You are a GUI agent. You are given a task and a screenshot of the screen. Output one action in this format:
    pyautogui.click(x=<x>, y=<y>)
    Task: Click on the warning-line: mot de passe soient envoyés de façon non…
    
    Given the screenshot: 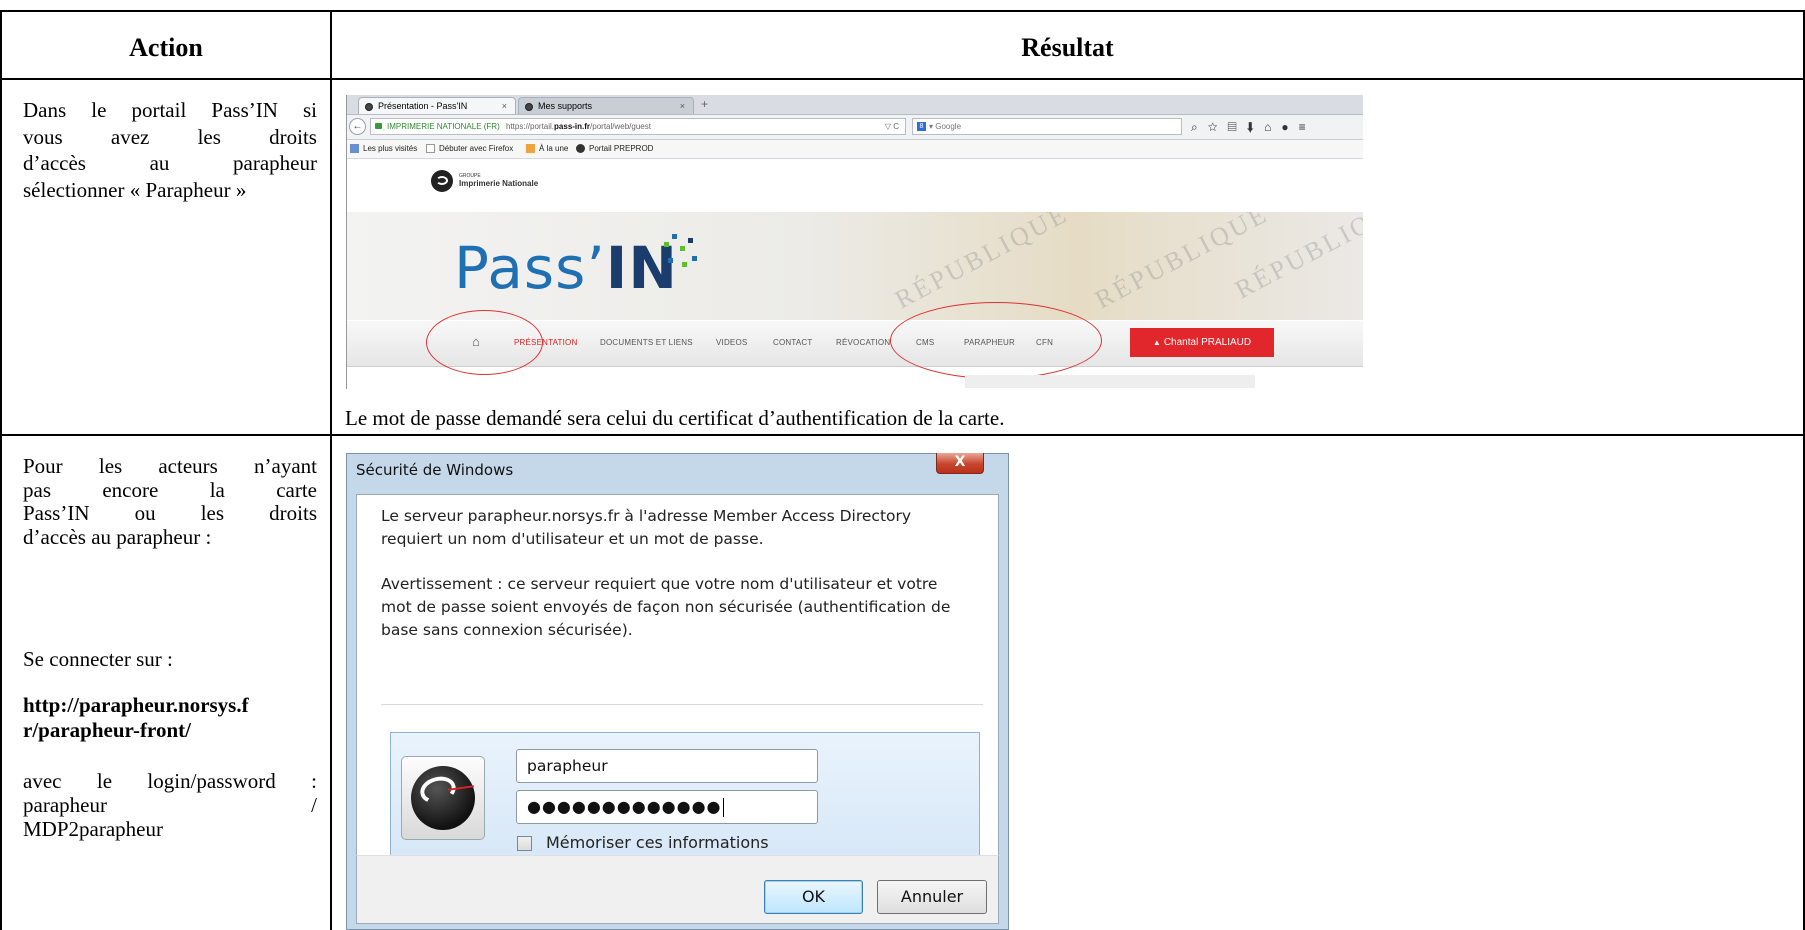 What is the action you would take?
    pyautogui.click(x=666, y=607)
    